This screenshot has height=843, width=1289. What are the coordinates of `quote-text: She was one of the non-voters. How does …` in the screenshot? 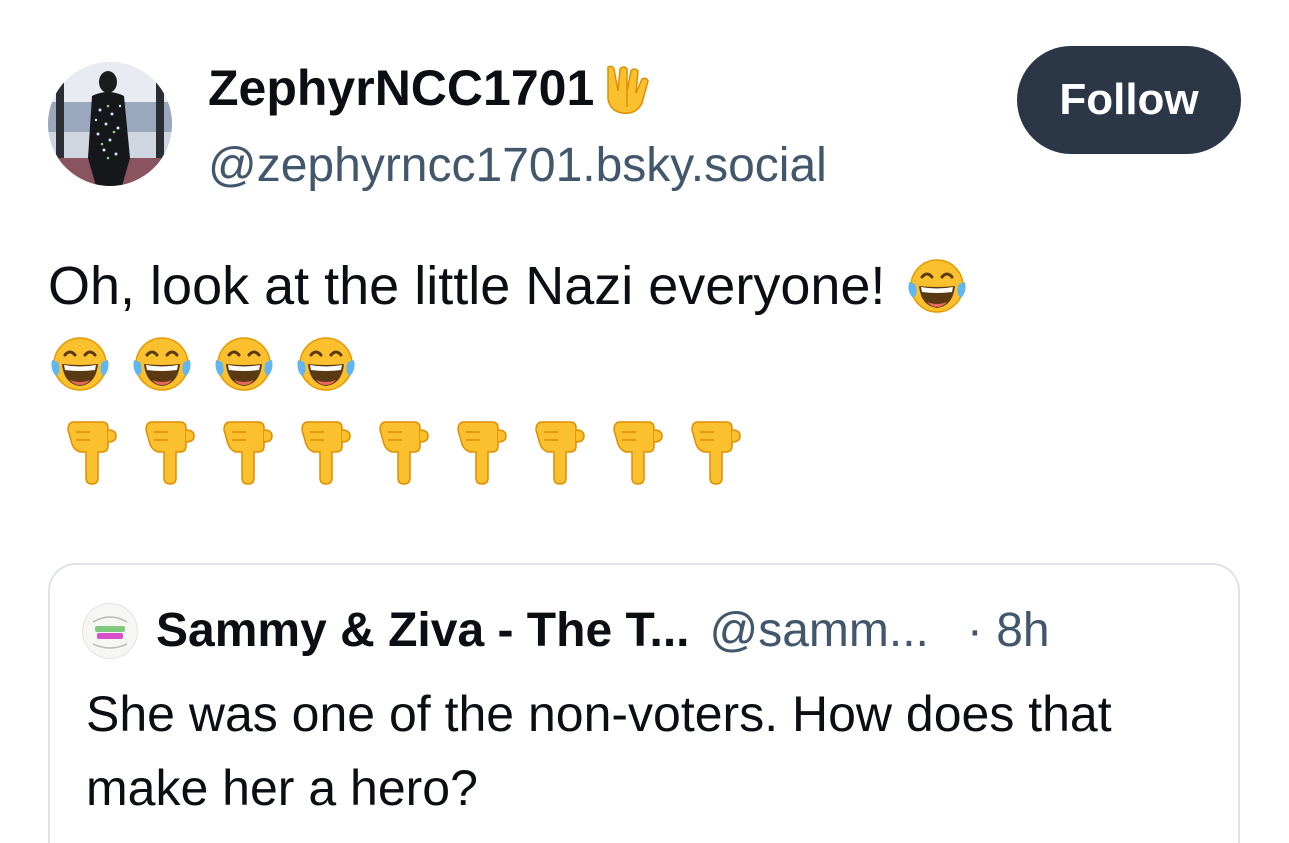 It's located at (599, 751).